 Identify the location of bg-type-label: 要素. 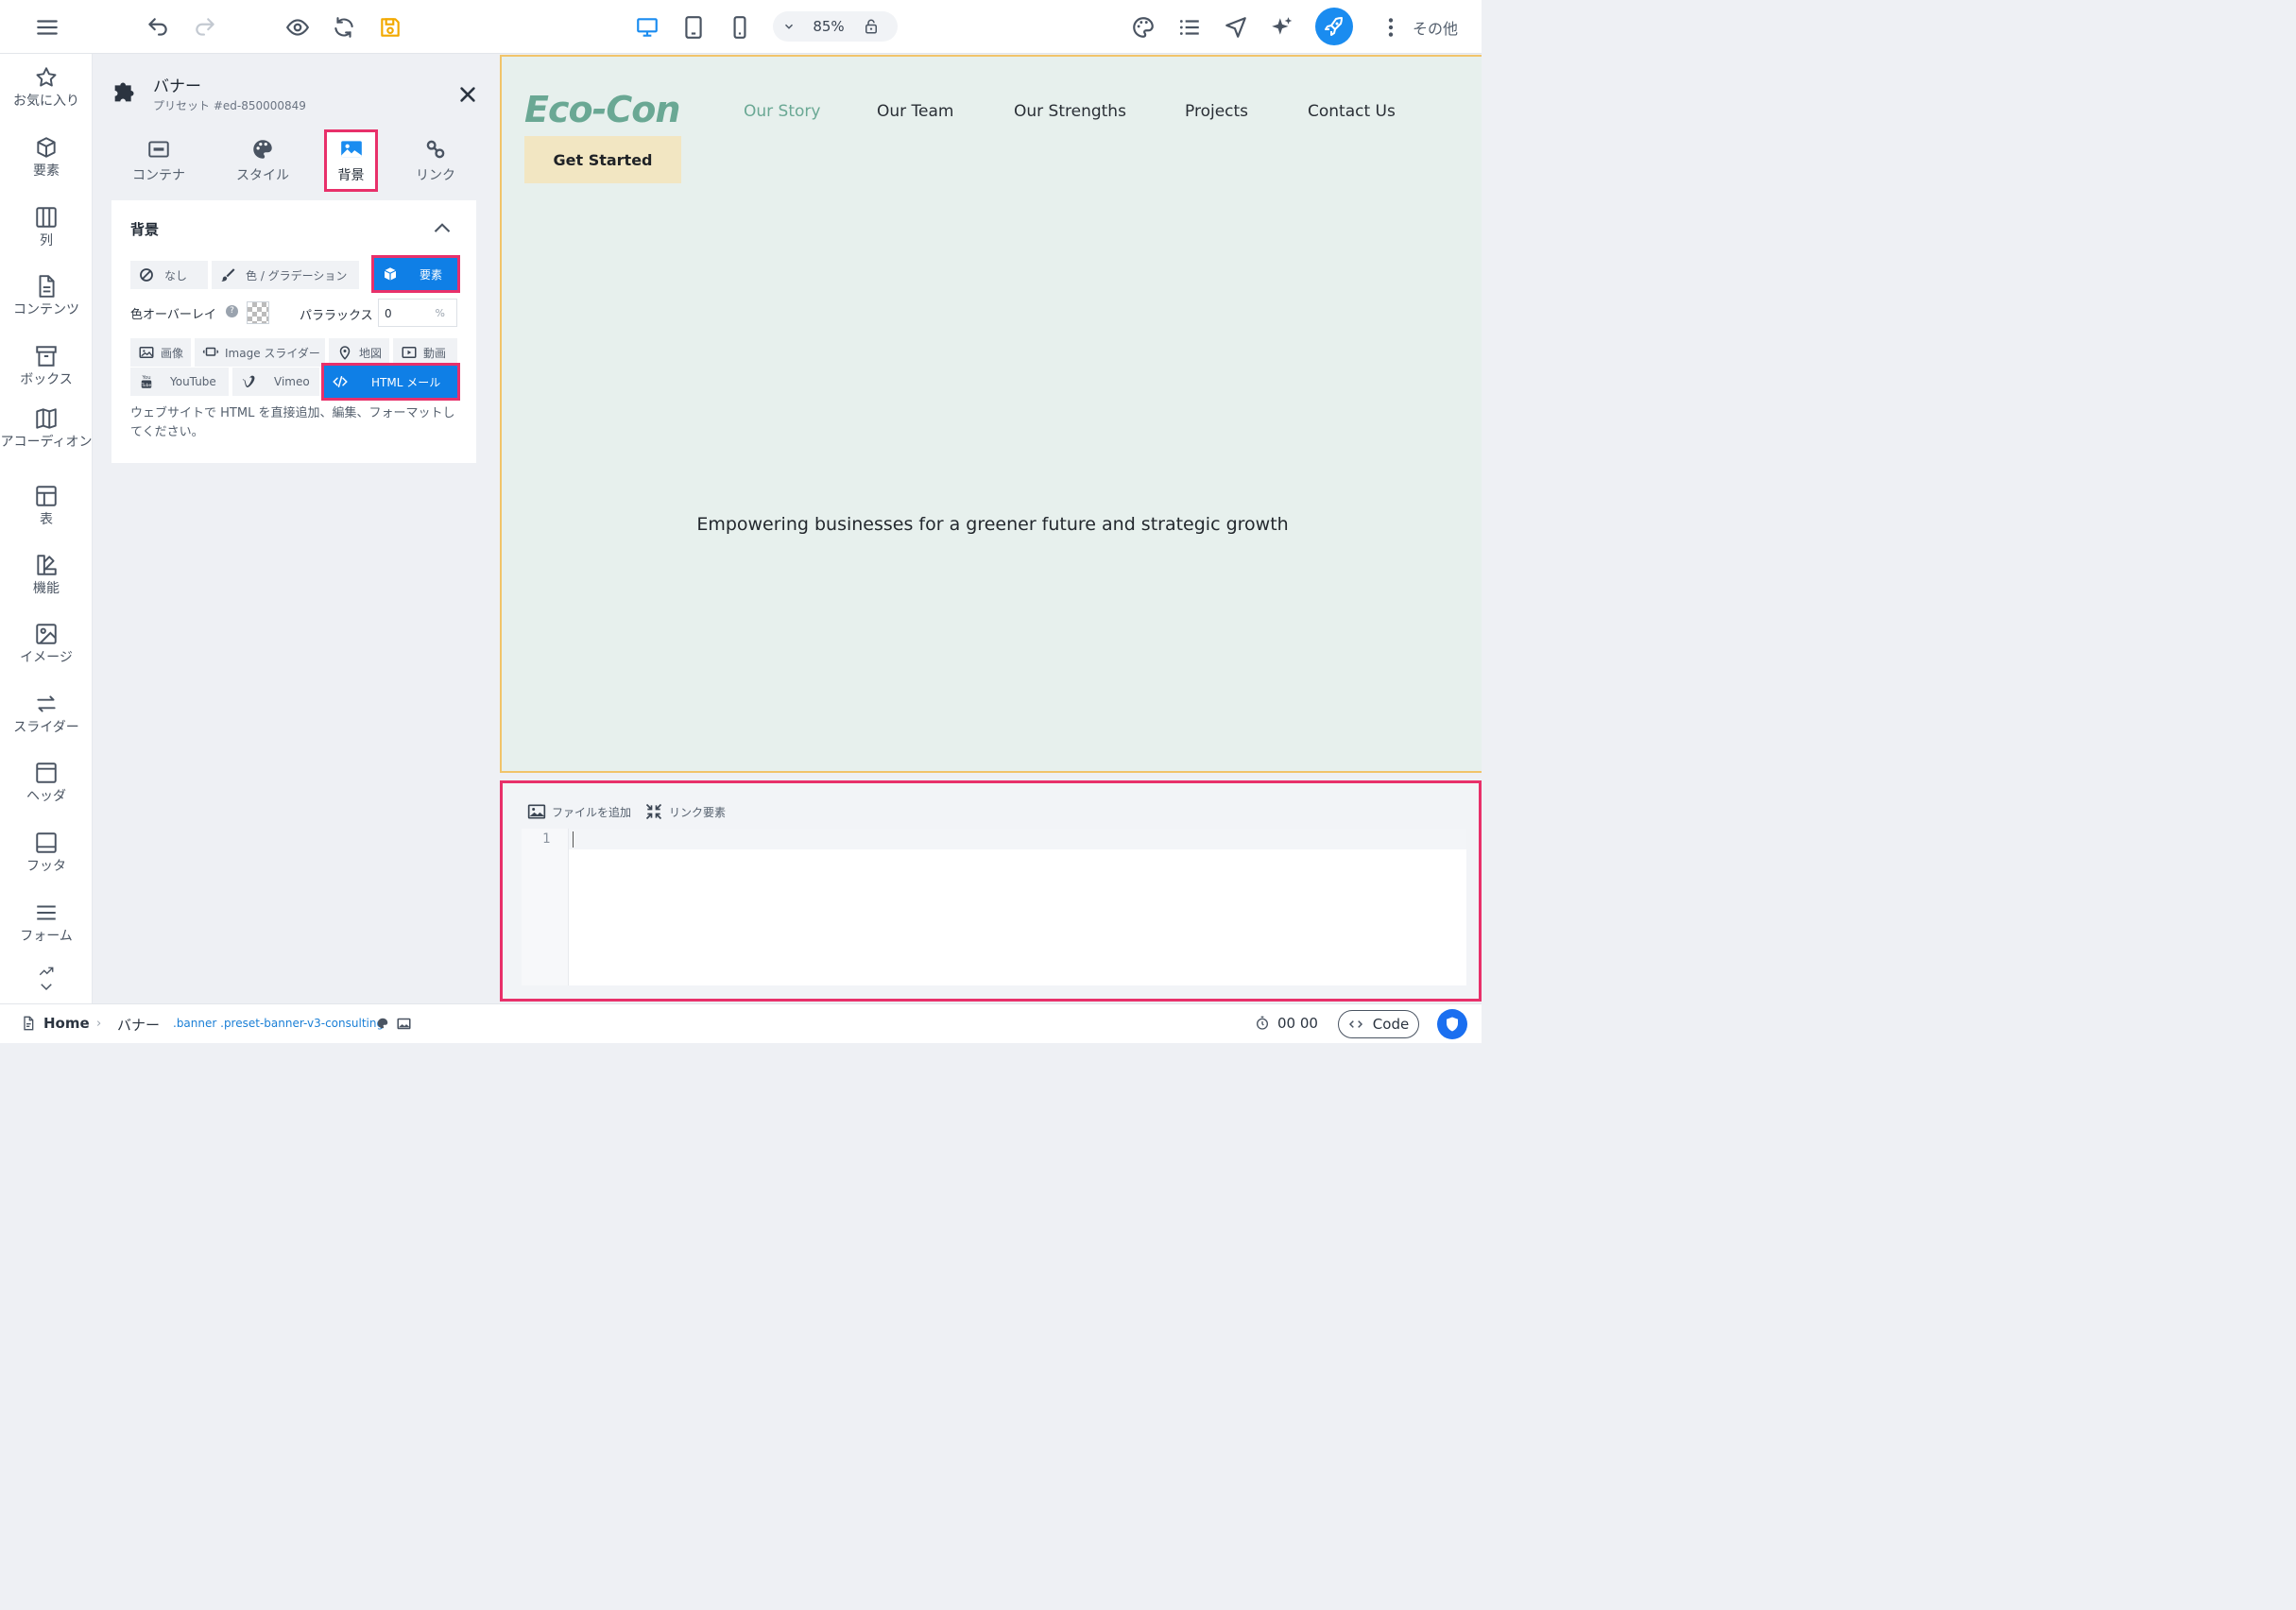
(431, 274).